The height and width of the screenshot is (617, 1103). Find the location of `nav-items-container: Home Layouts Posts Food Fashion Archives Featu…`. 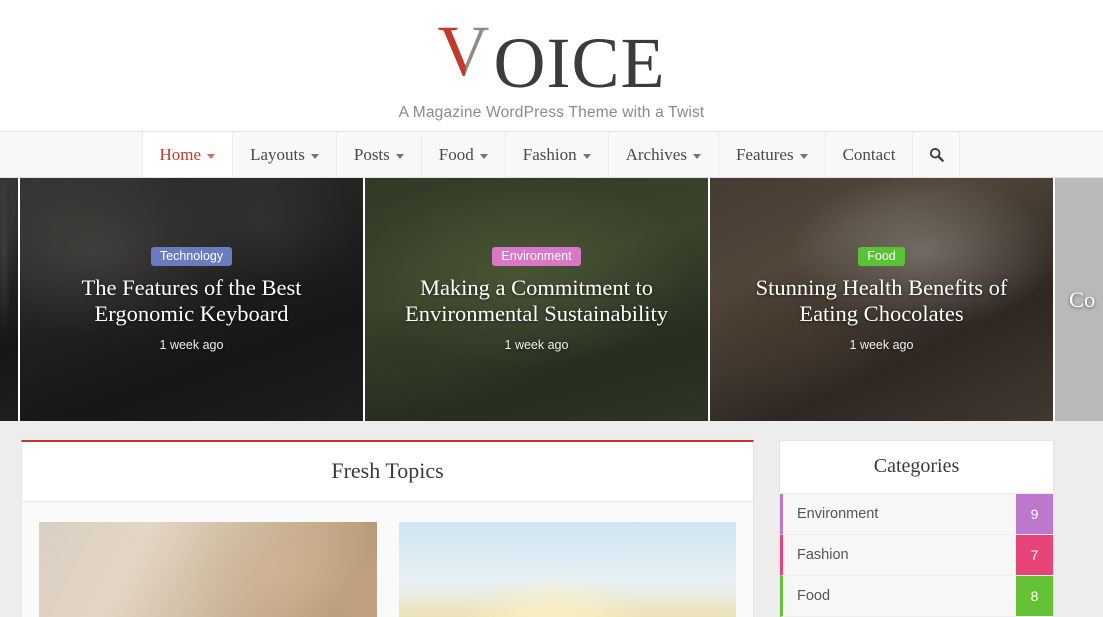

nav-items-container: Home Layouts Posts Food Fashion Archives Featu… is located at coordinates (551, 154).